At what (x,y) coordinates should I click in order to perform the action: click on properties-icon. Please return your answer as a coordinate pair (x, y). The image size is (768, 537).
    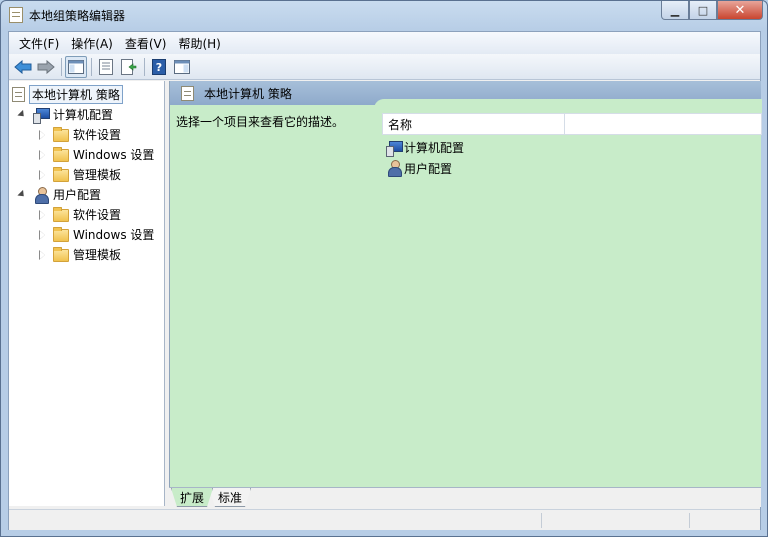
    Looking at the image, I should click on (106, 66).